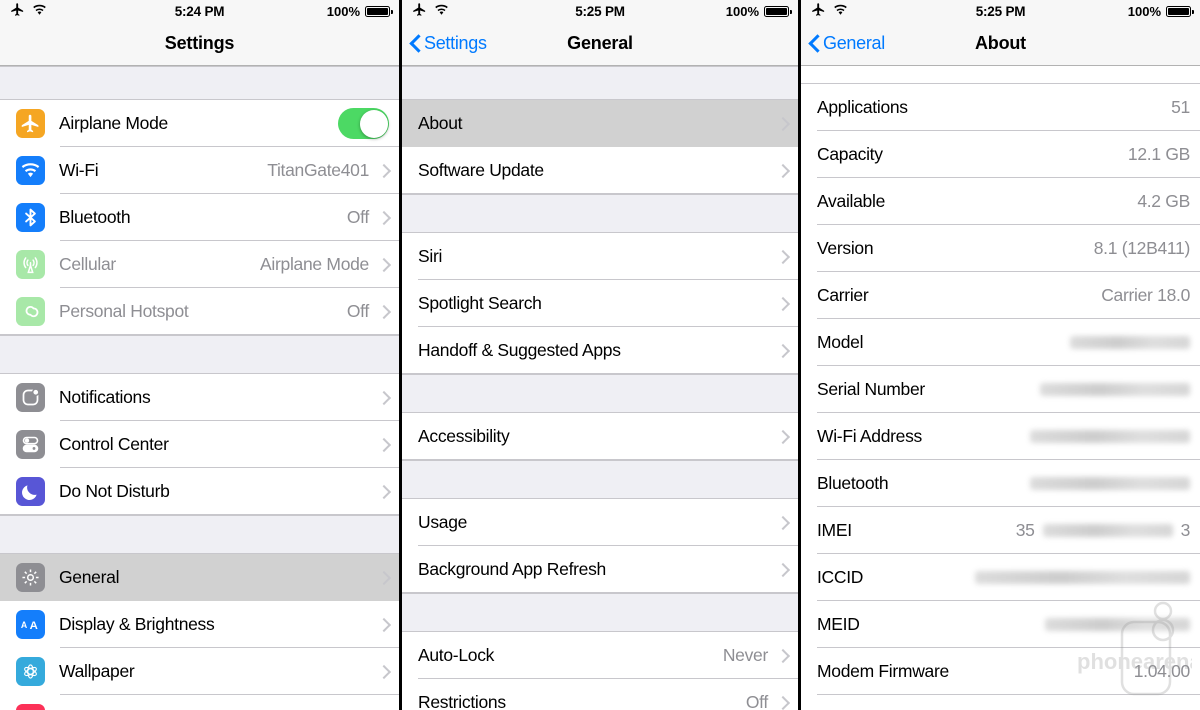  What do you see at coordinates (199, 217) in the screenshot?
I see `sidebar-item-bluetooth: Bluetooth Off` at bounding box center [199, 217].